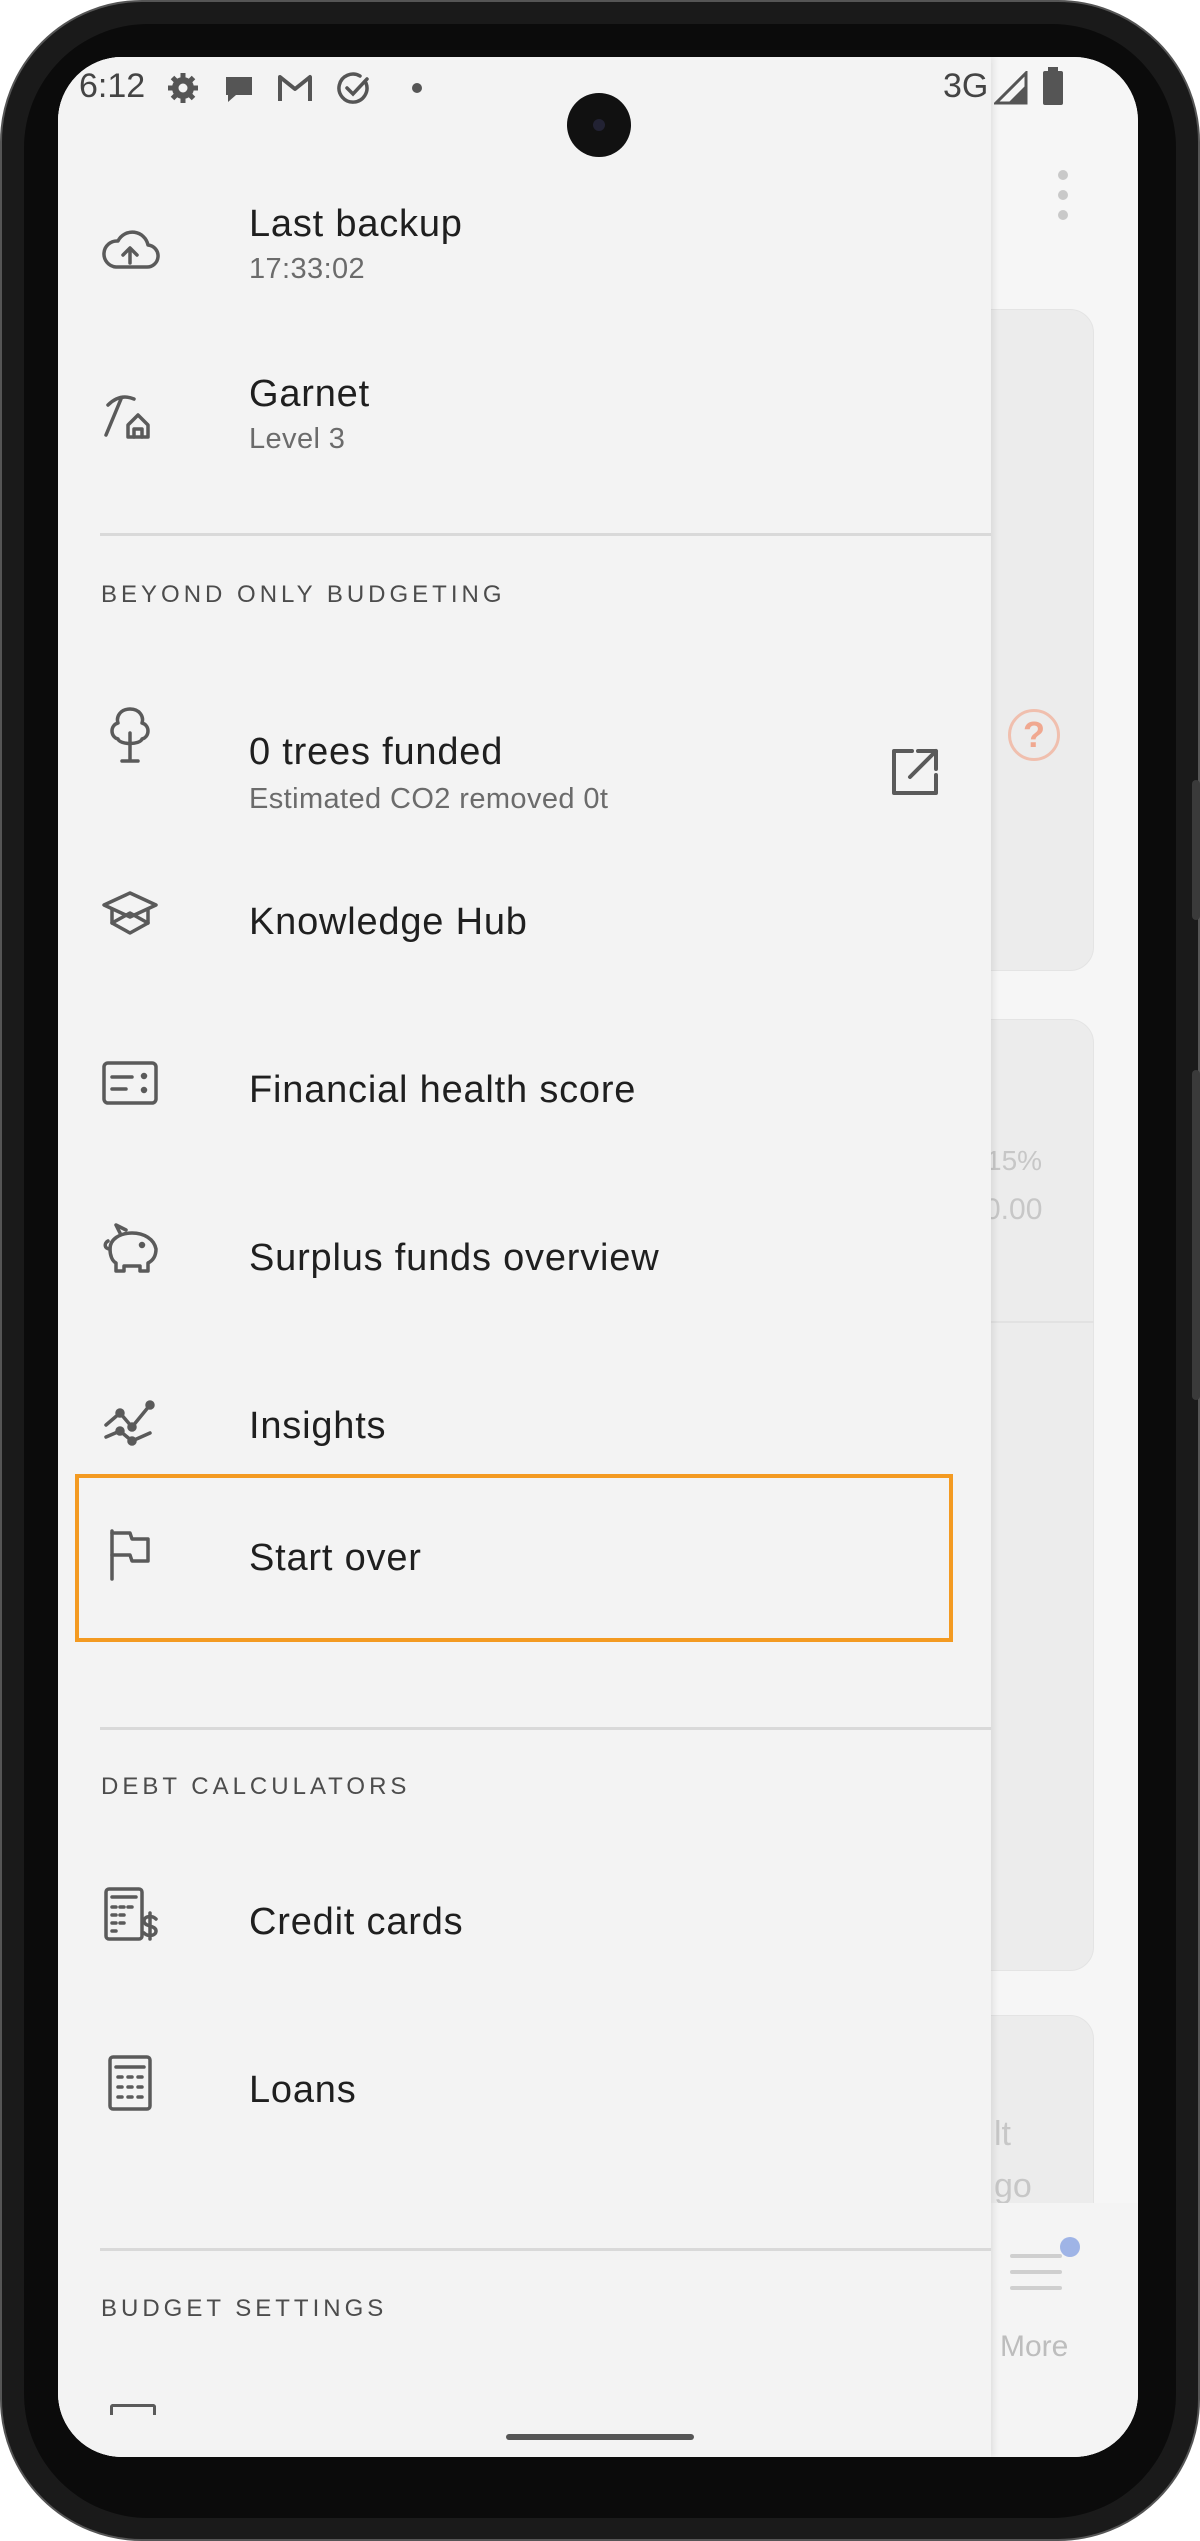 The height and width of the screenshot is (2541, 1200). I want to click on drawer-item-start-over: Start over, so click(524, 1558).